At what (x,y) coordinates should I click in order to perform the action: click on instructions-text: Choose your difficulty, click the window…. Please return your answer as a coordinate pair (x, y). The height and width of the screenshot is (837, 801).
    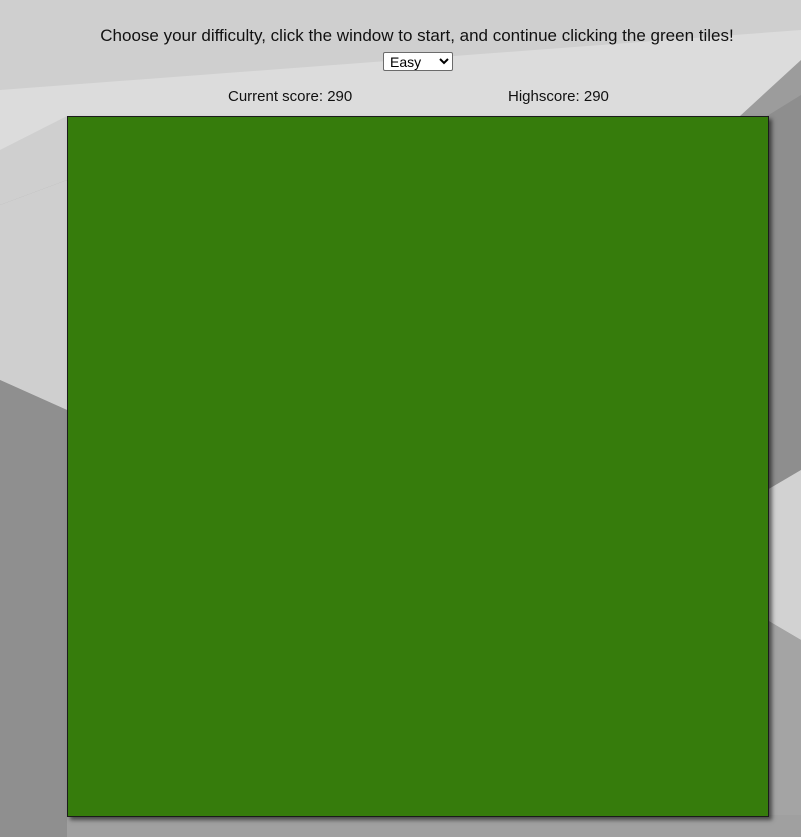
    Looking at the image, I should click on (417, 35).